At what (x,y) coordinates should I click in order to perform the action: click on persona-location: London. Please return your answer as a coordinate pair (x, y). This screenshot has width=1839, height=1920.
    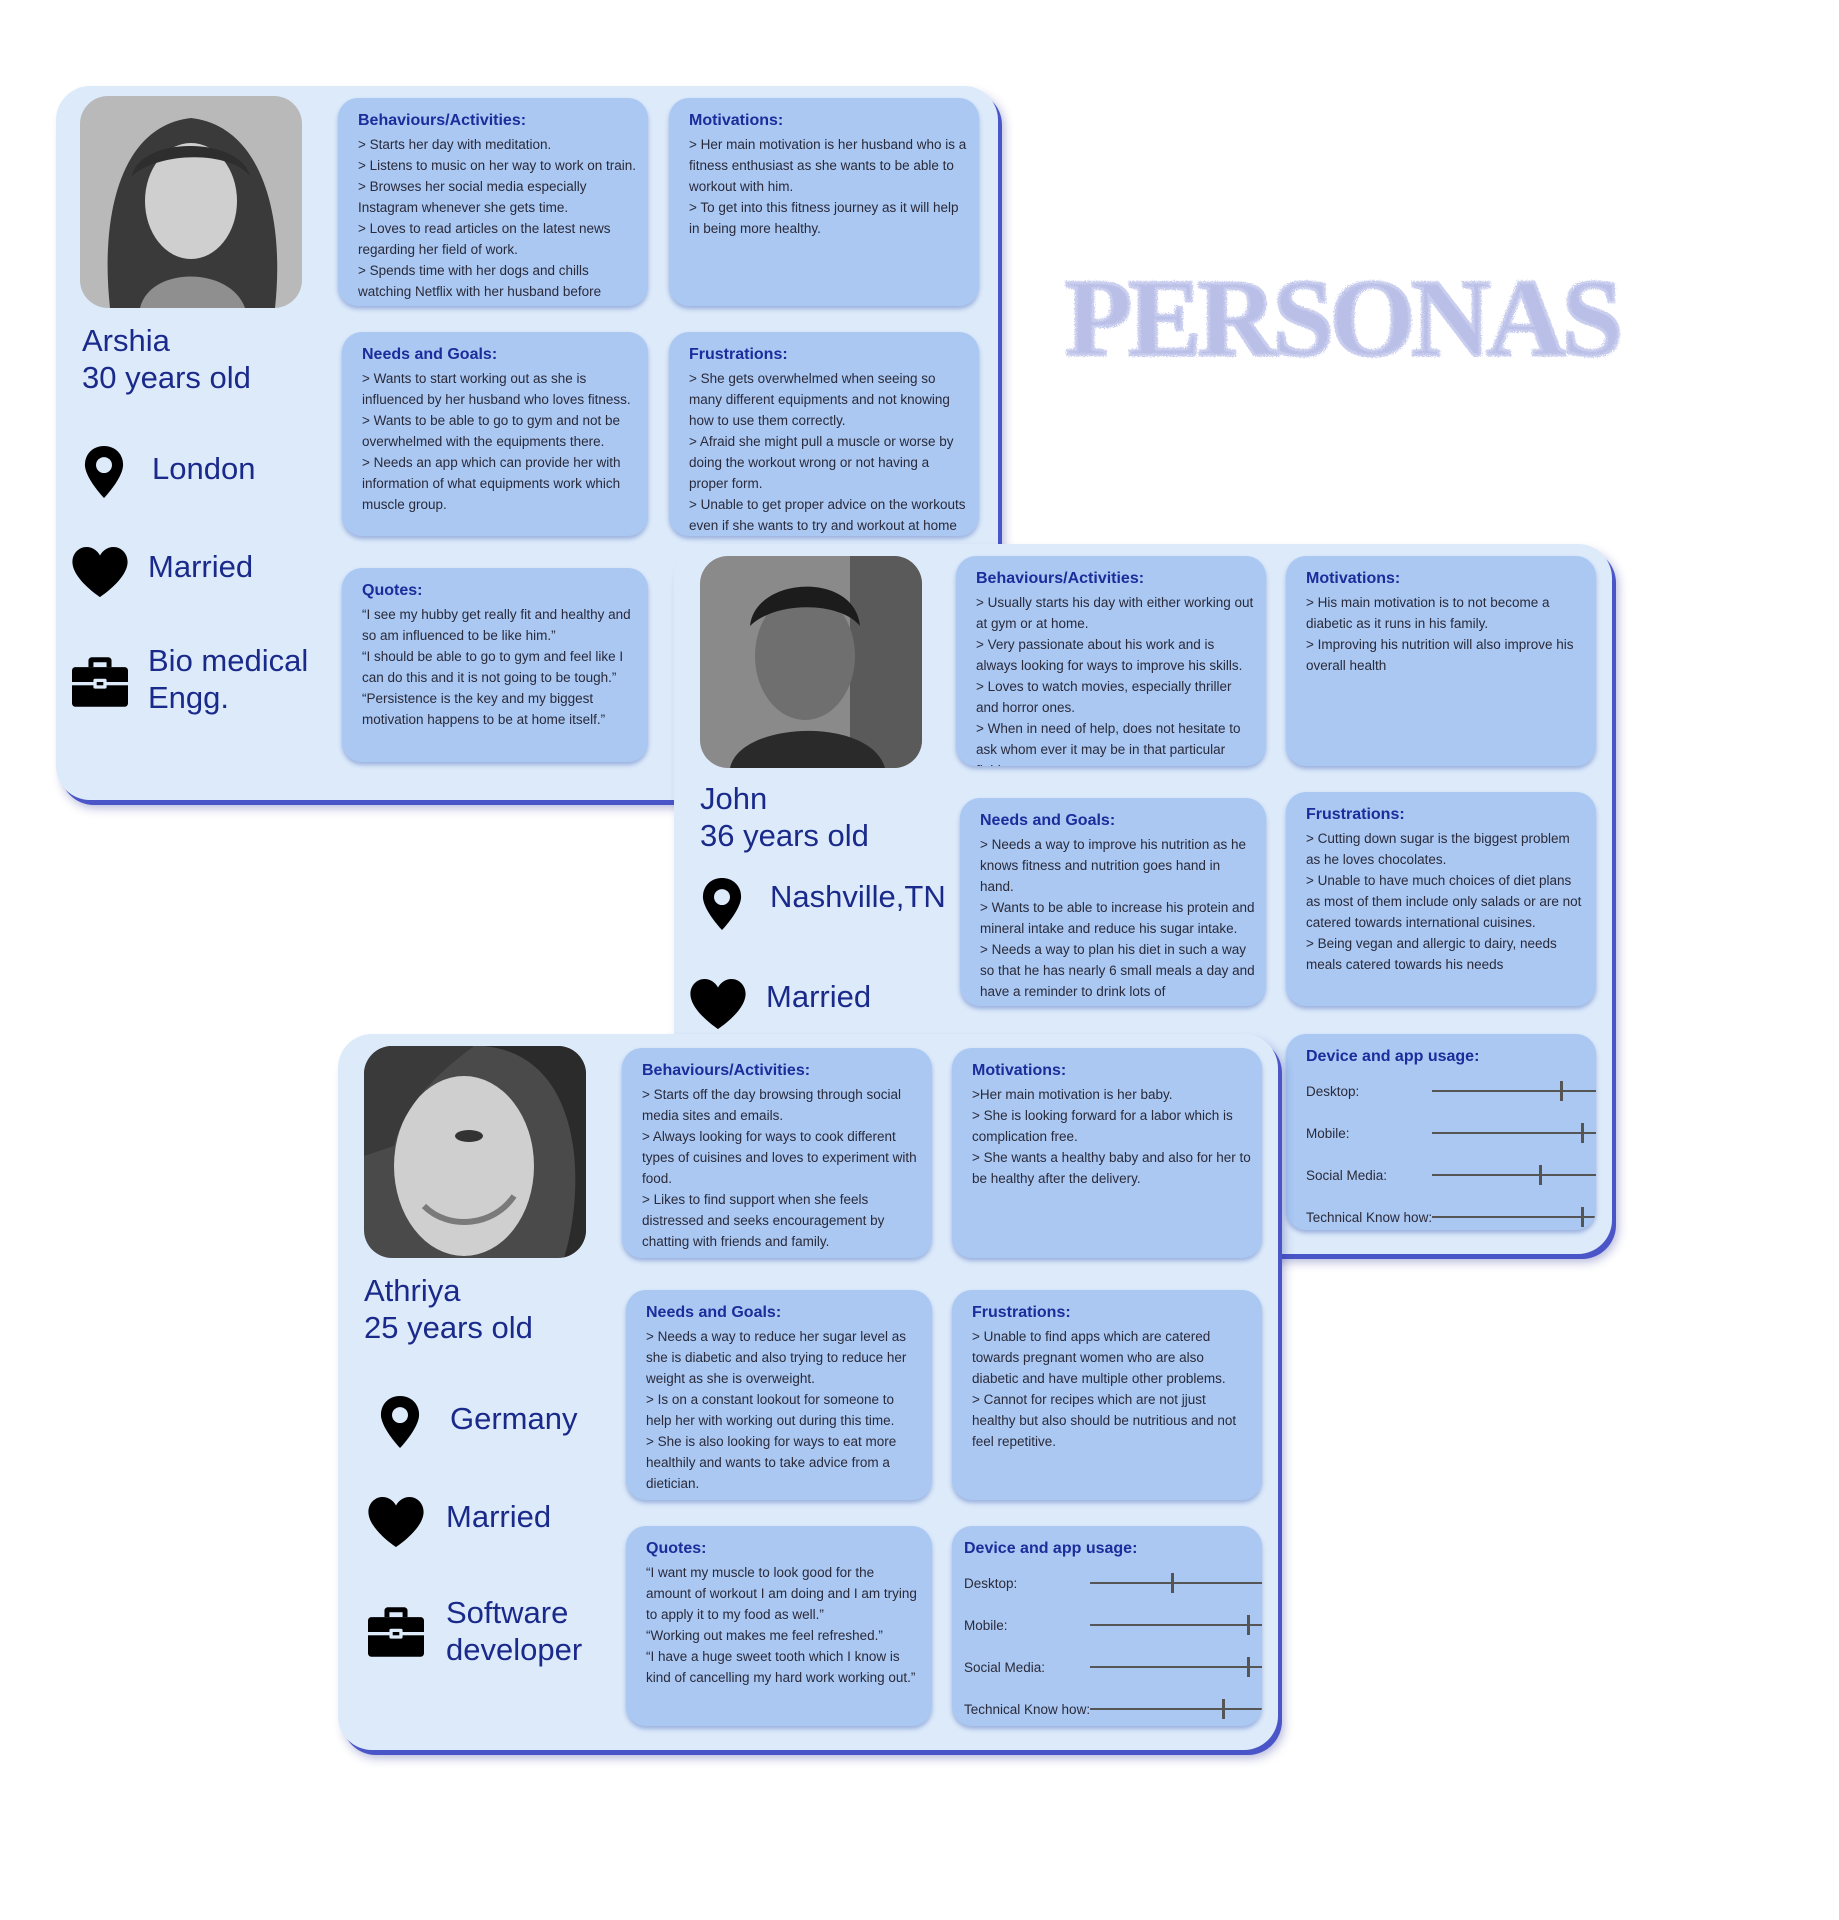
    Looking at the image, I should click on (165, 472).